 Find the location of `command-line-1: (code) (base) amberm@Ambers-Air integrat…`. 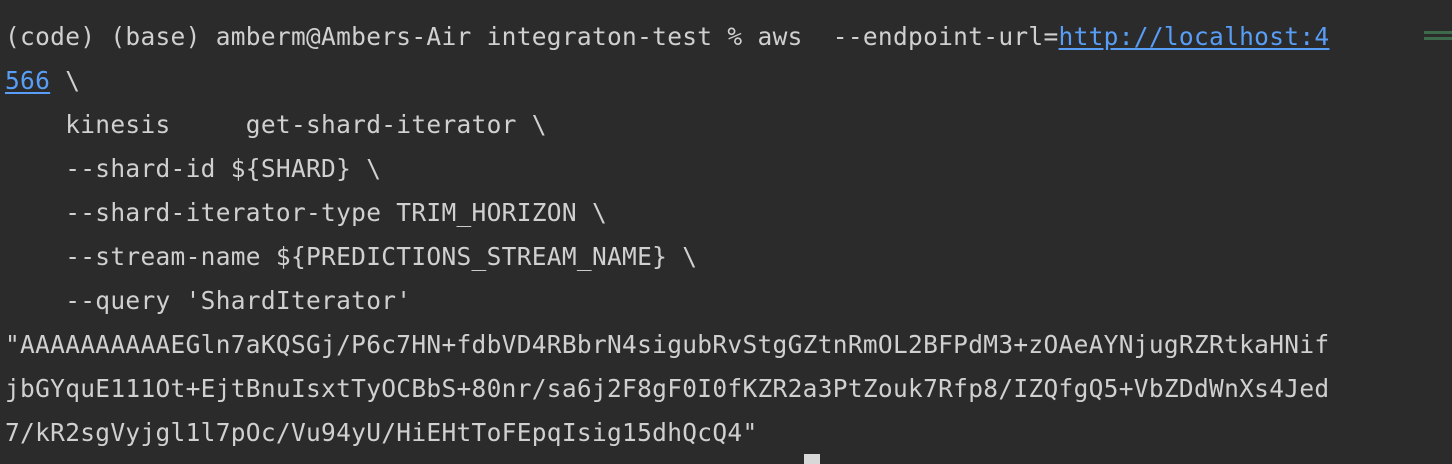

command-line-1: (code) (base) amberm@Ambers-Air integrat… is located at coordinates (667, 37).